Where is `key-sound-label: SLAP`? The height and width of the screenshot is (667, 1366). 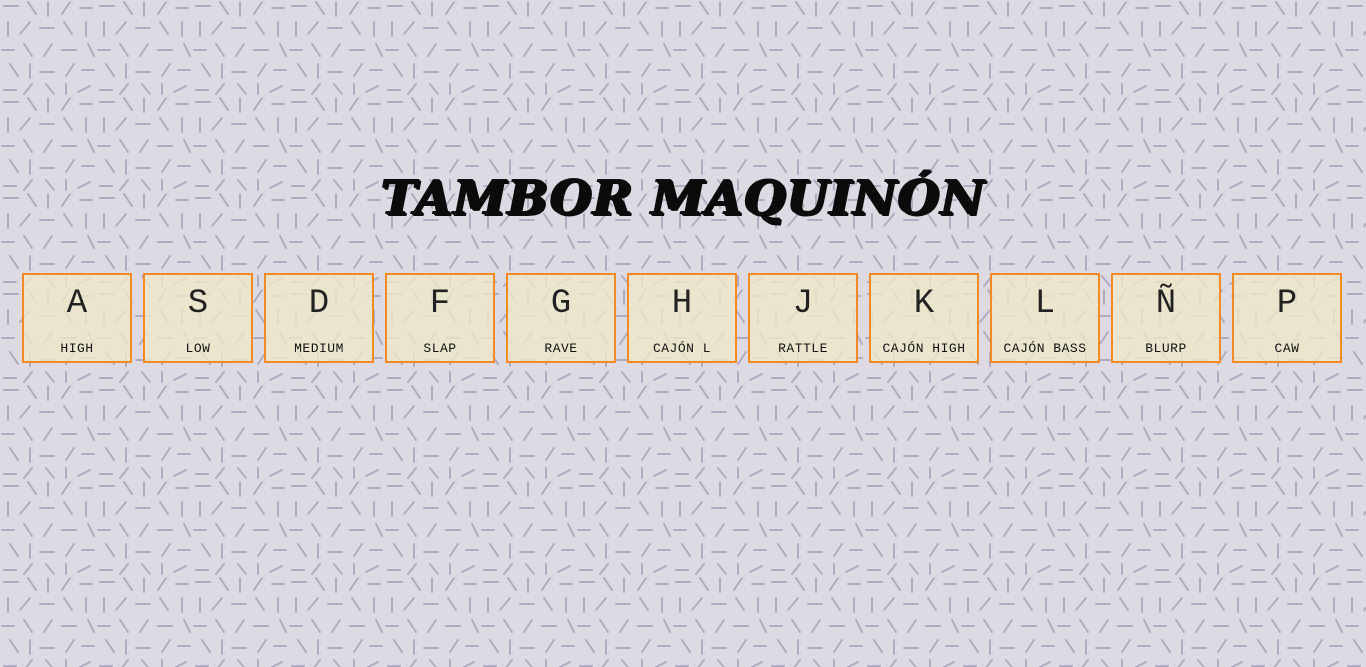 key-sound-label: SLAP is located at coordinates (440, 348).